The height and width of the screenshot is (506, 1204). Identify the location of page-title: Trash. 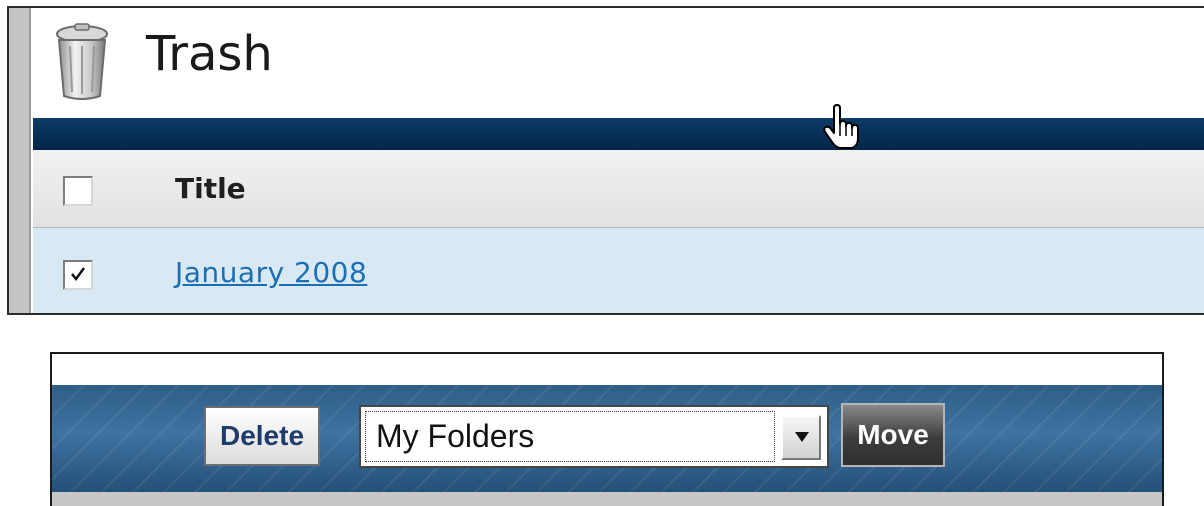
(209, 54).